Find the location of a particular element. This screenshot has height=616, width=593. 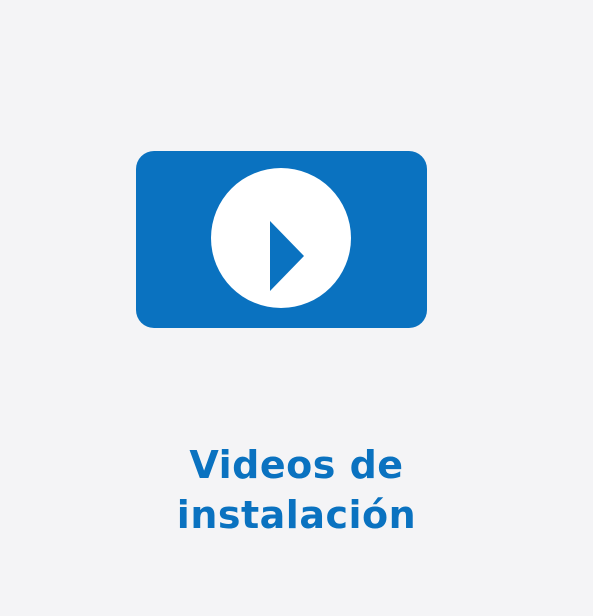

caption-line-1: Videos de is located at coordinates (296, 465).